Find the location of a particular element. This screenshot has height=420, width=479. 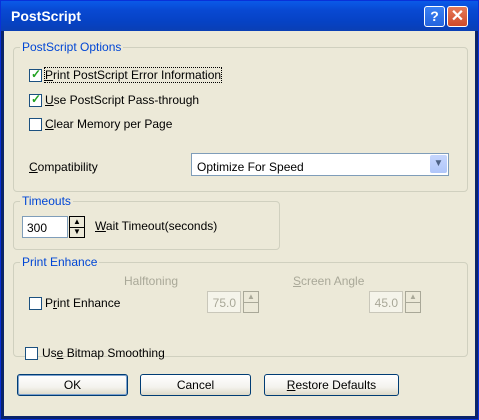

timeouts-group: Timeouts 300 ▲ ▼ Wait Timeout(seconds) is located at coordinates (146, 222).